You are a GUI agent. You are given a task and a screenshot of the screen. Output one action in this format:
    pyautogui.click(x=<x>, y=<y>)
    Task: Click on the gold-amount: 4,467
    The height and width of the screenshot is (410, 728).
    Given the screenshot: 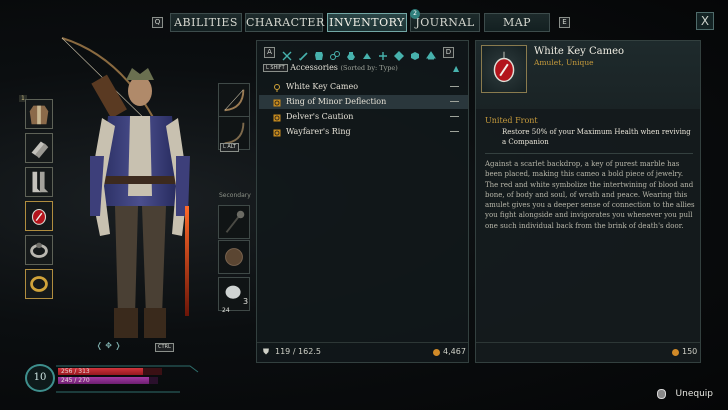 What is the action you would take?
    pyautogui.click(x=454, y=351)
    